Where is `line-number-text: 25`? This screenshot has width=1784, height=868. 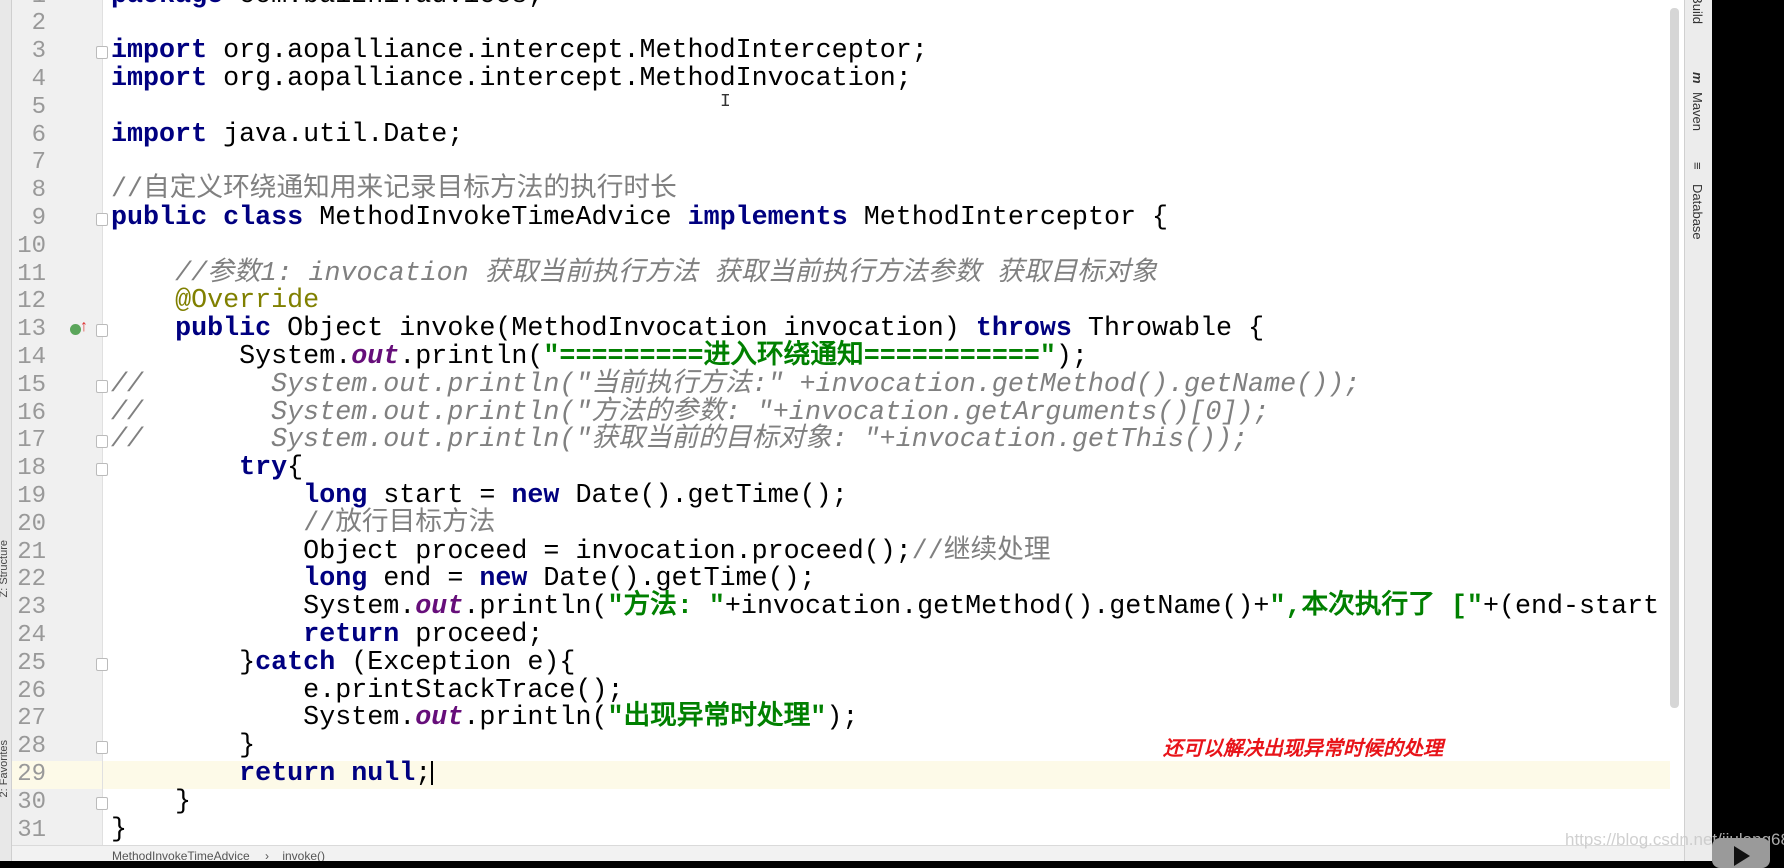
line-number-text: 25 is located at coordinates (31, 663).